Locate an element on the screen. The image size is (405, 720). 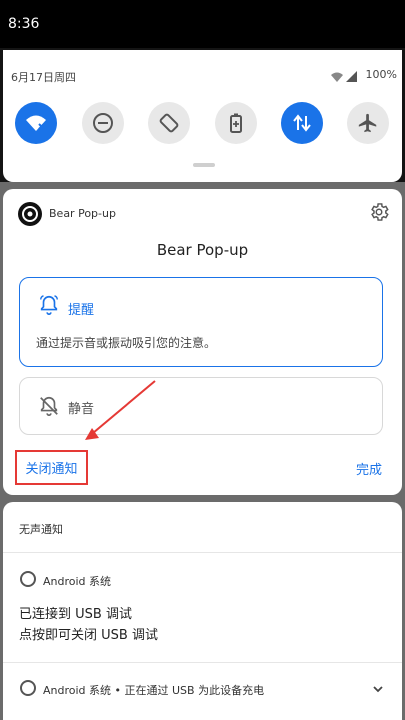
date-label: 6月17日周四 is located at coordinates (43, 77).